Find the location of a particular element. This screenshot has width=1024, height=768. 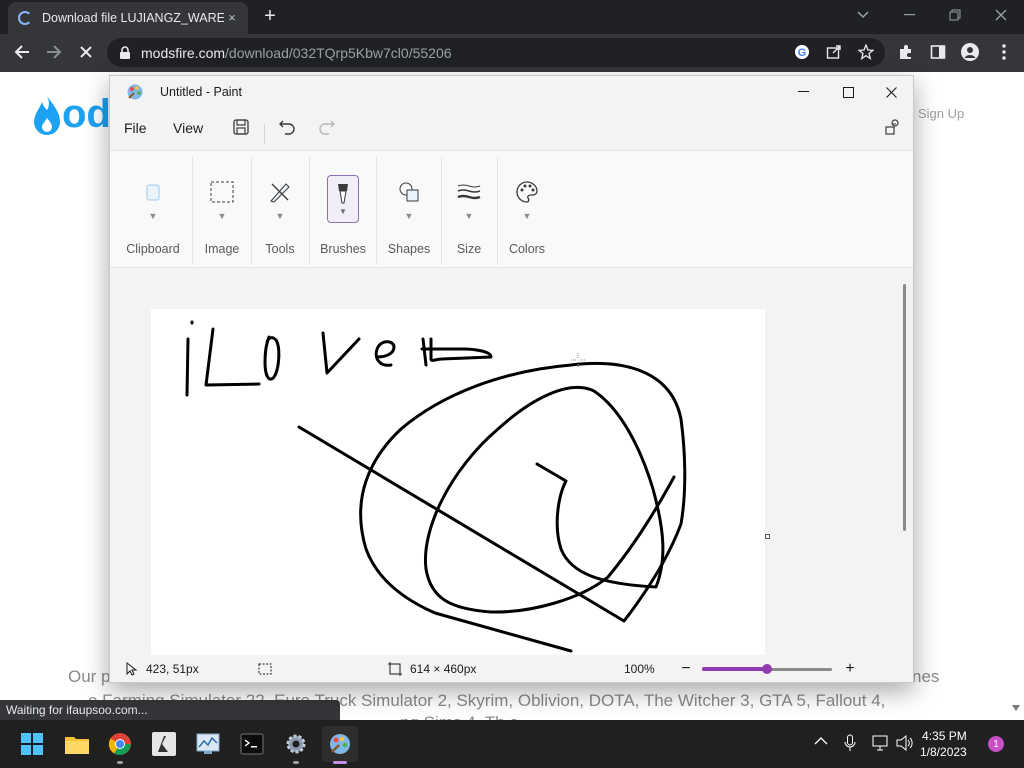

paint-minimize-button is located at coordinates (803, 92).